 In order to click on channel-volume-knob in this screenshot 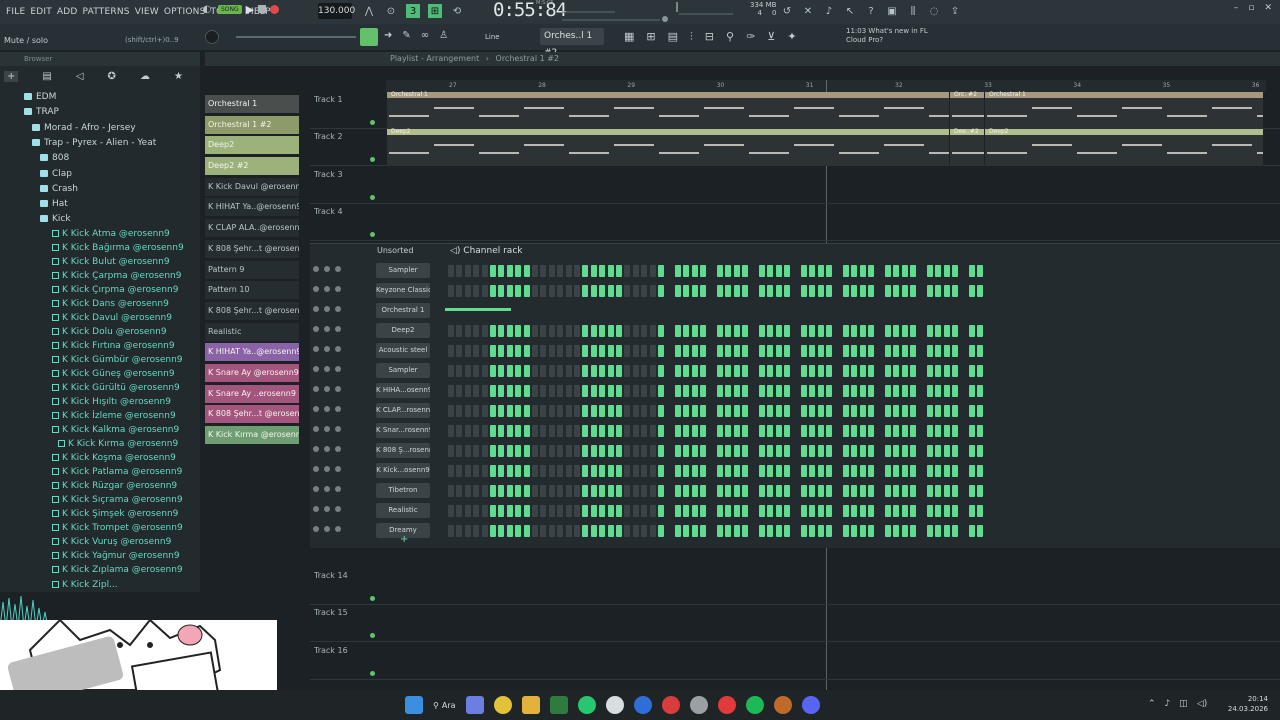, I will do `click(338, 289)`.